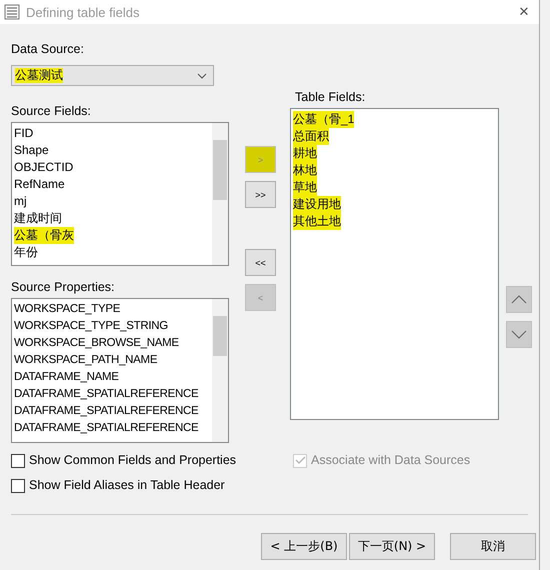 Image resolution: width=550 pixels, height=570 pixels. I want to click on source-fields-list: FID Shape OBJECTID RefName mj 建成时间 公墓（骨灰 年份, so click(120, 194).